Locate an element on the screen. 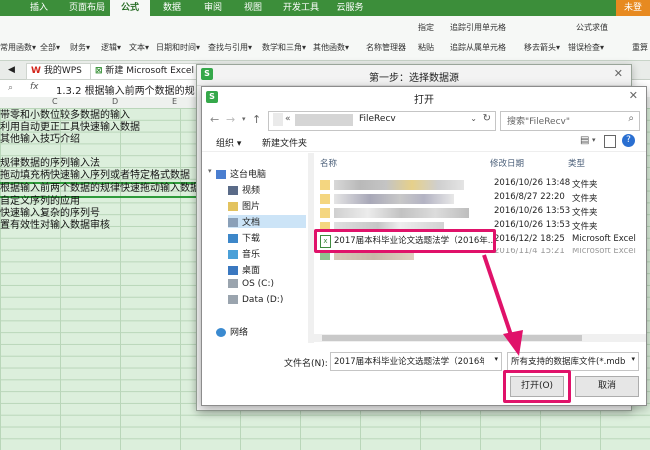 The width and height of the screenshot is (650, 450). arrow-shaft is located at coordinates (498, 296).